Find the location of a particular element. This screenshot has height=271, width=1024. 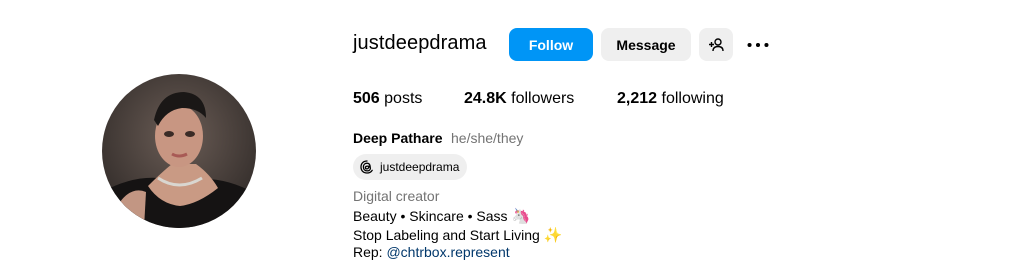

followers-label: followers is located at coordinates (543, 98).